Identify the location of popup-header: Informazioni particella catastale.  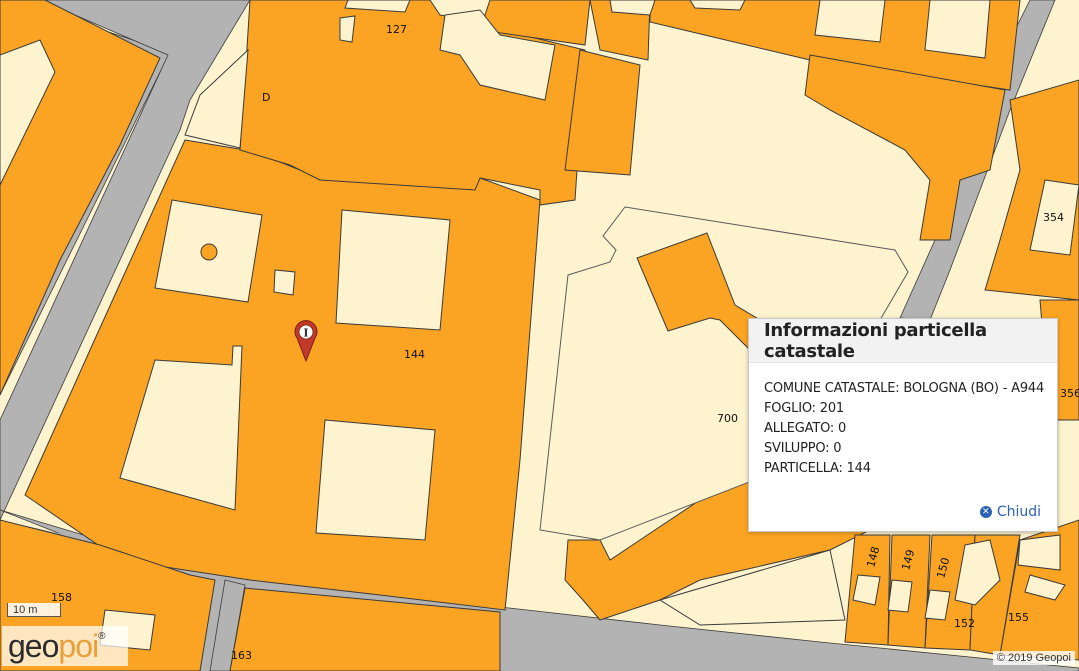
(903, 341).